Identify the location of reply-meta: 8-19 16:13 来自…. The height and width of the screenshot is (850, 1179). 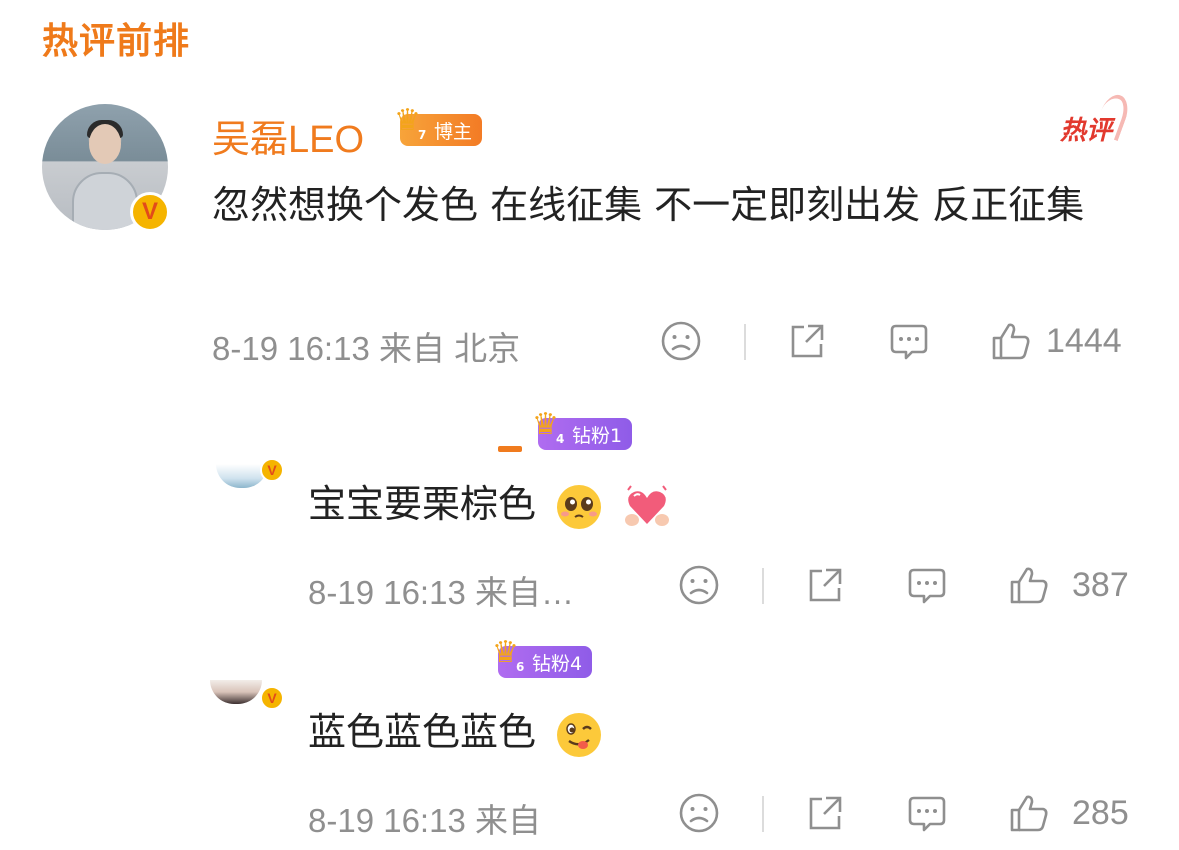
(441, 592).